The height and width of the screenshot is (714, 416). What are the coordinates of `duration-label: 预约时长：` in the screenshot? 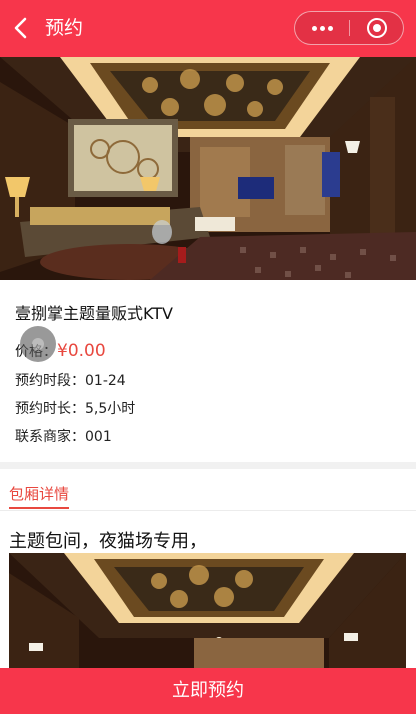 It's located at (50, 409).